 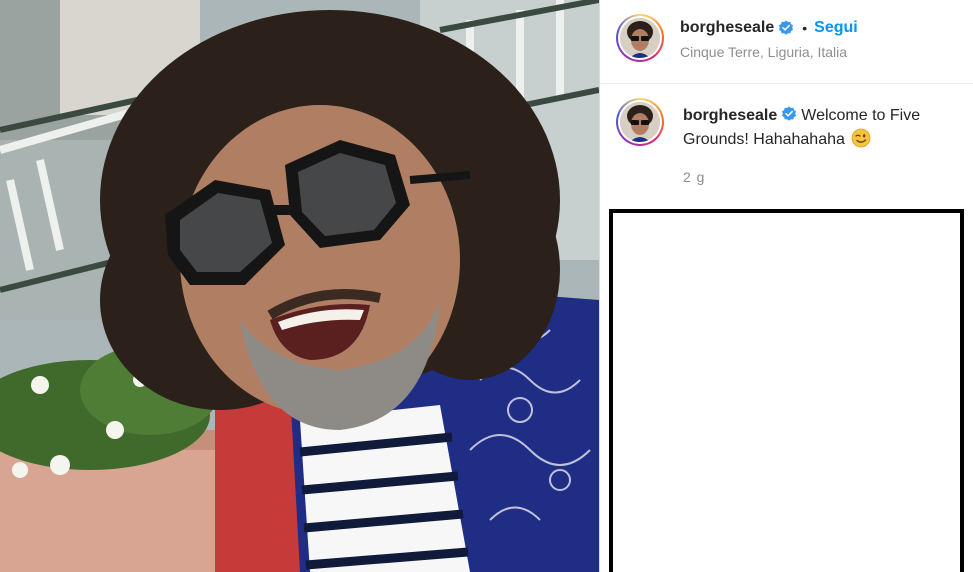 I want to click on header-user-line: borgheseale • Segui, so click(x=769, y=28).